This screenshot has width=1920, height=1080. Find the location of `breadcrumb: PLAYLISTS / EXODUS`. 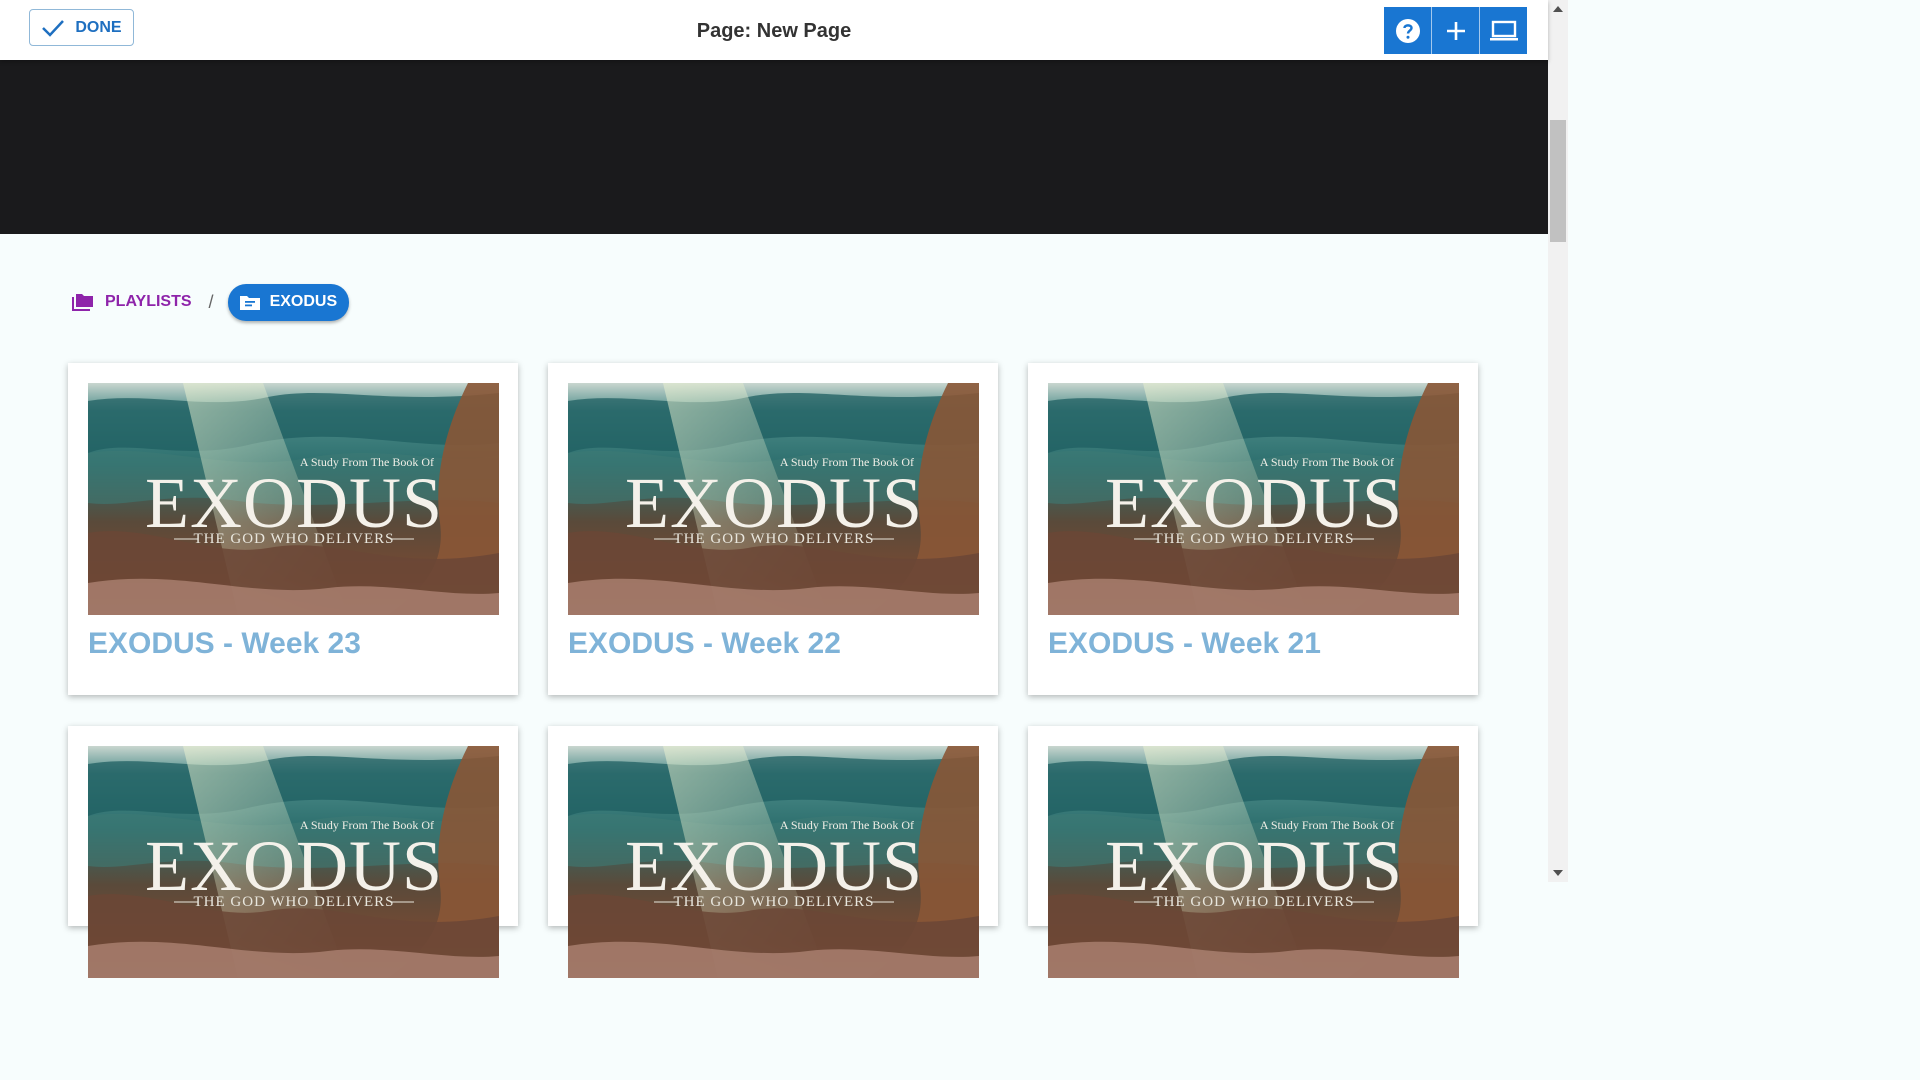

breadcrumb: PLAYLISTS / EXODUS is located at coordinates (211, 302).